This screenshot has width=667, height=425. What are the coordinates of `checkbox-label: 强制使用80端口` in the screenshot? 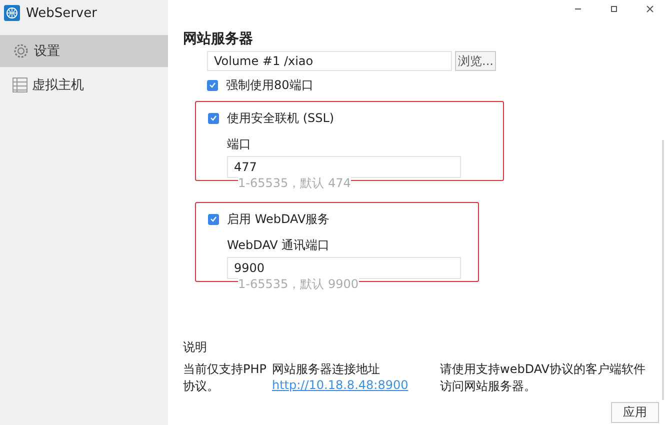 It's located at (270, 85).